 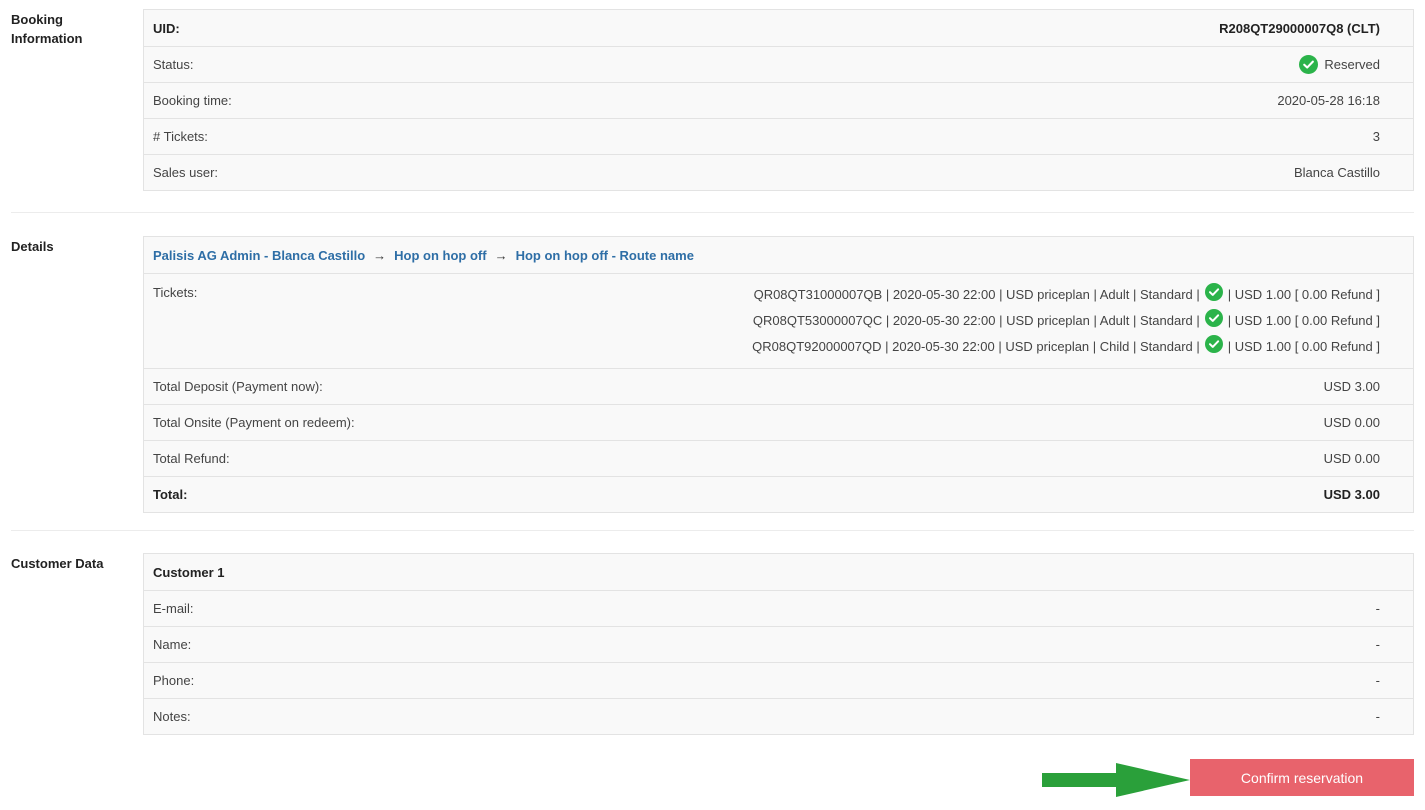 What do you see at coordinates (1377, 608) in the screenshot?
I see `email-value: -` at bounding box center [1377, 608].